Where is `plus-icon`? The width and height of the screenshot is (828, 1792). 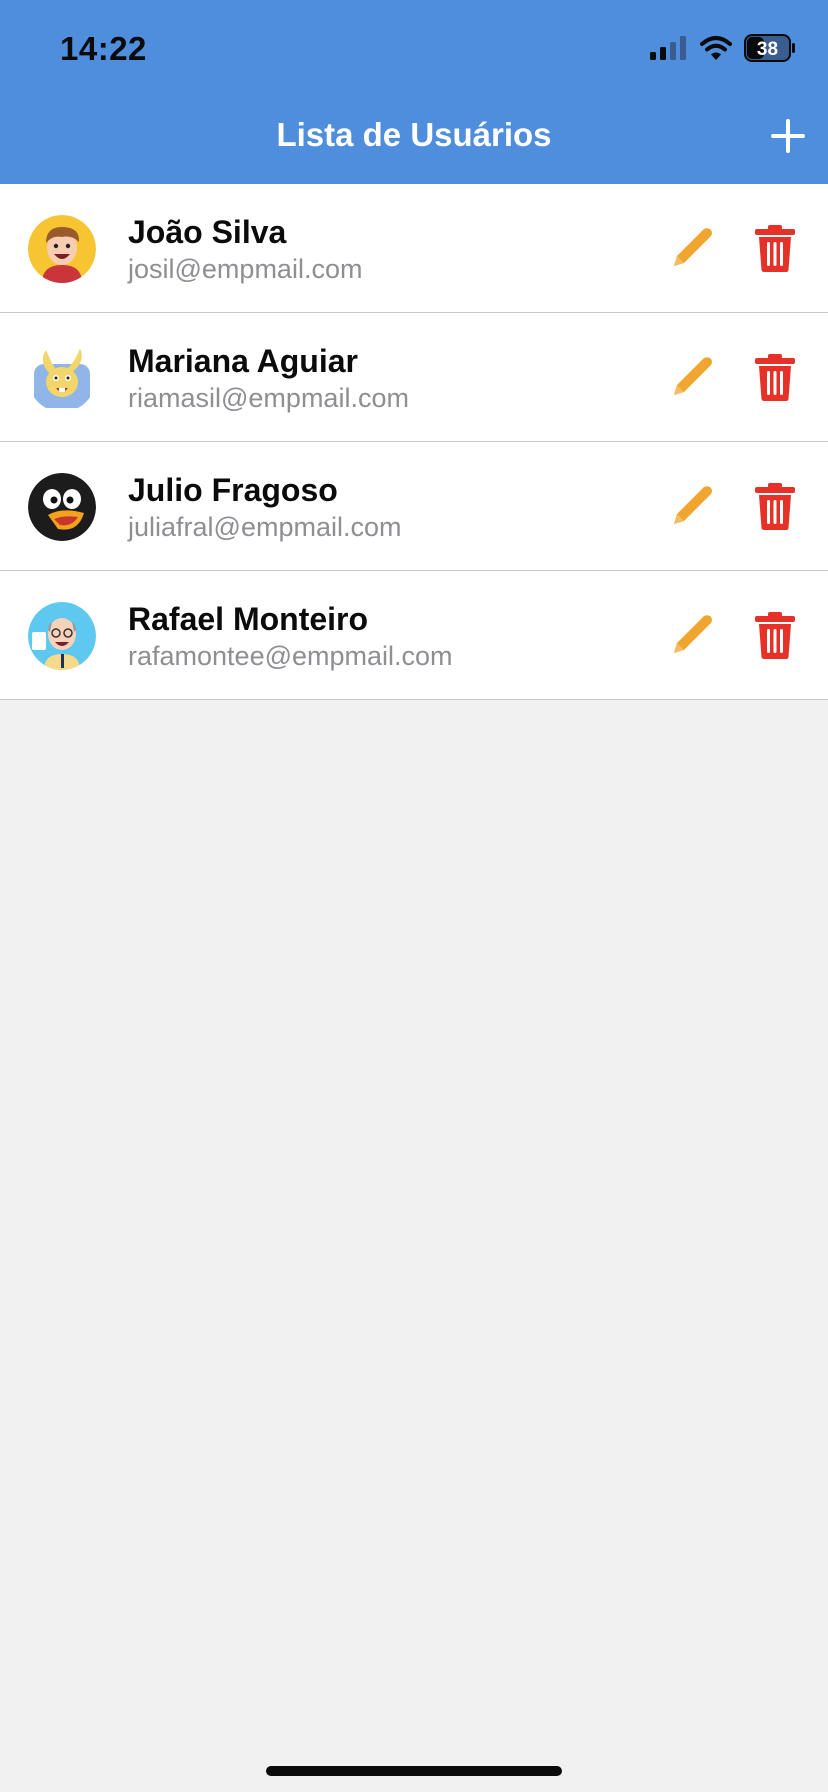 plus-icon is located at coordinates (788, 136).